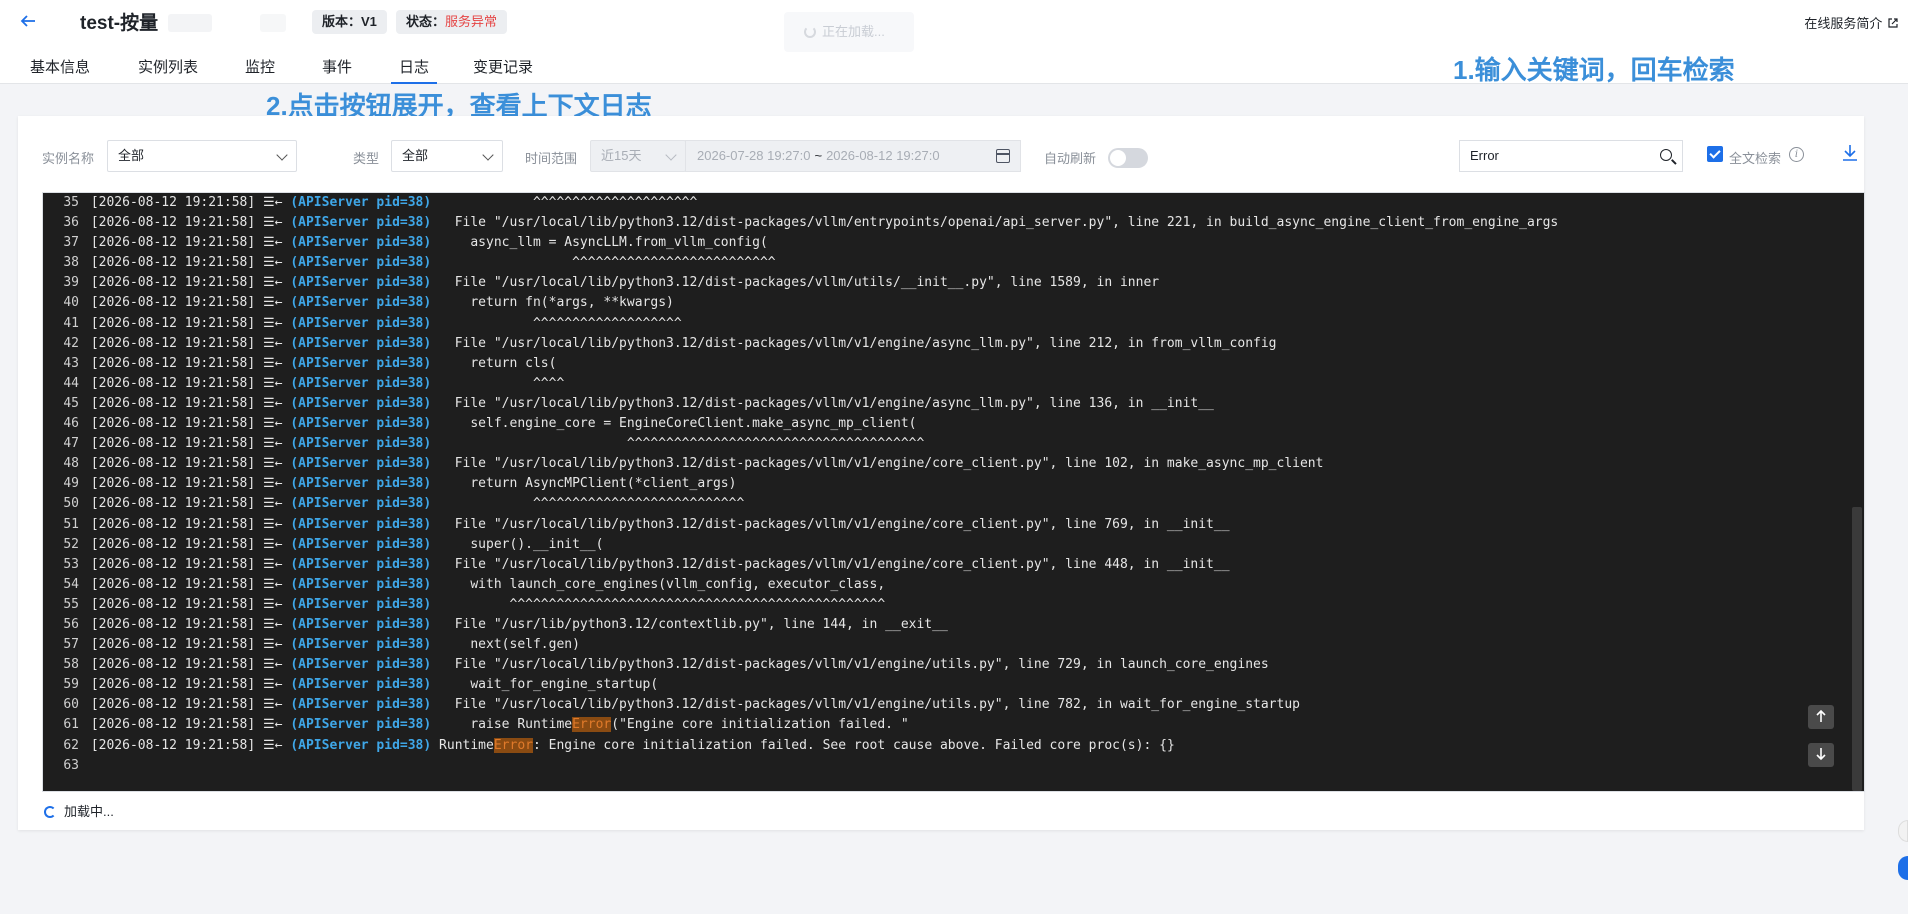  I want to click on log-line-number: 47, so click(71, 444).